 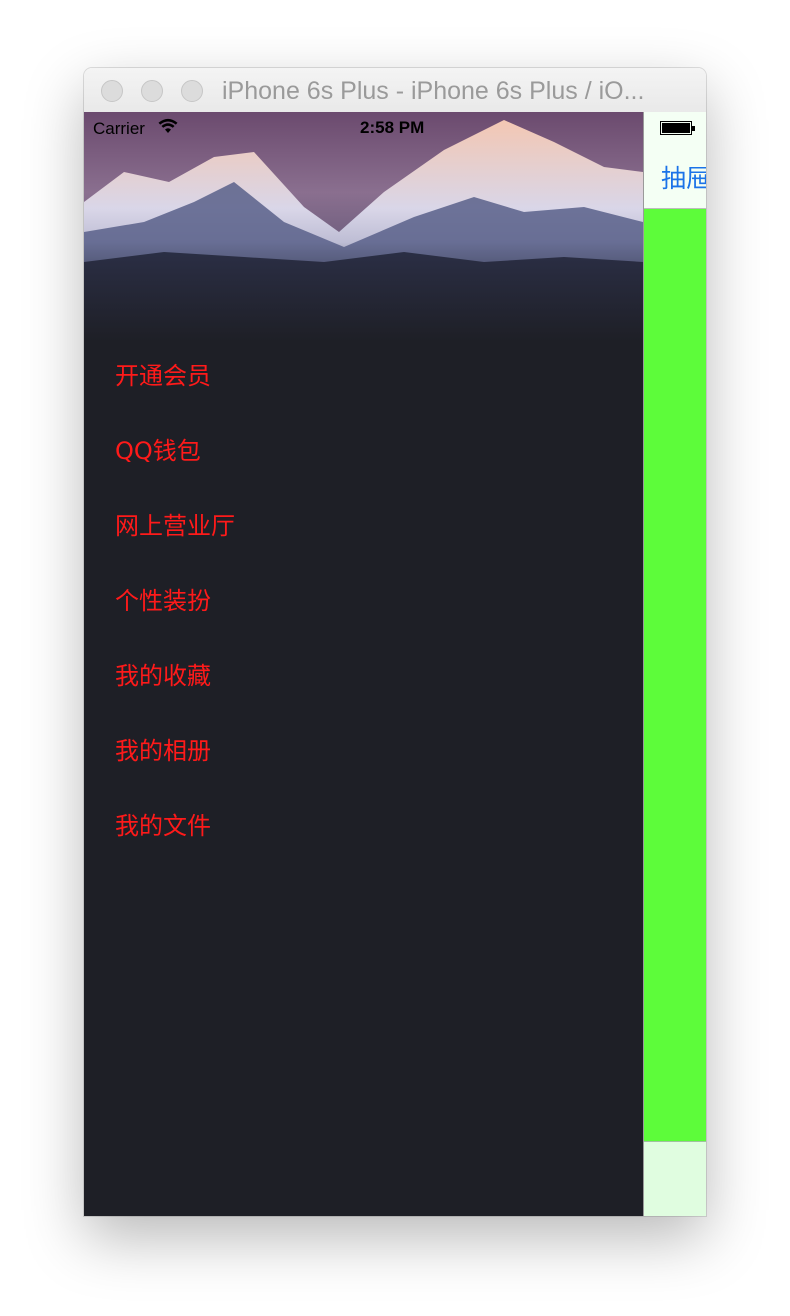 I want to click on battery-icon, so click(x=677, y=128).